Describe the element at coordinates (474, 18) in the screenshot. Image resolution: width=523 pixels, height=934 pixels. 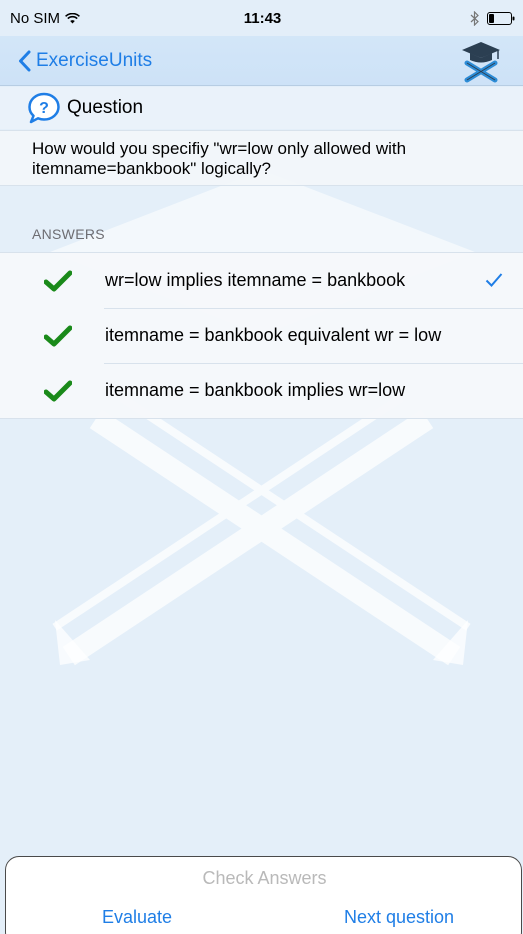
I see `bluetooth-icon` at that location.